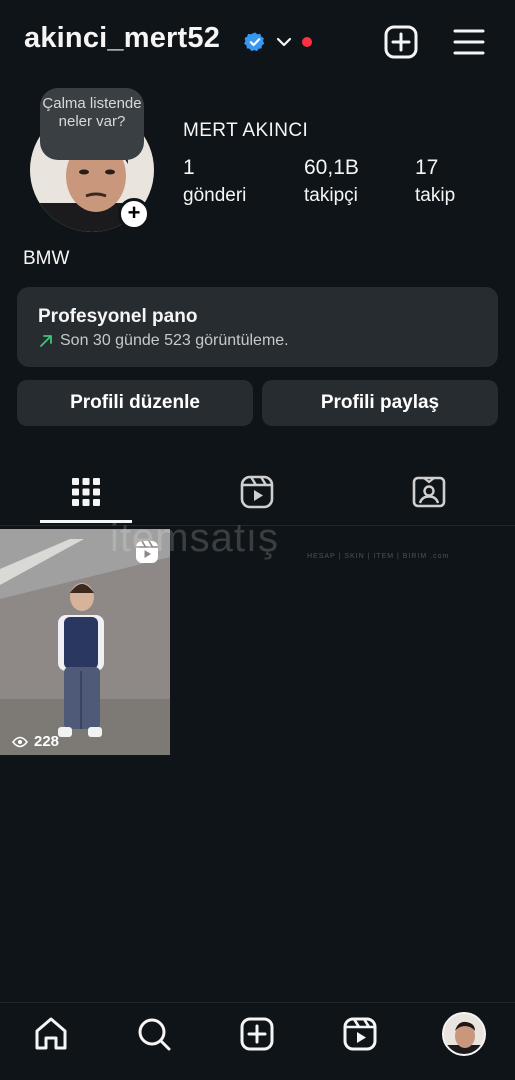  Describe the element at coordinates (307, 42) in the screenshot. I see `notification-dot` at that location.